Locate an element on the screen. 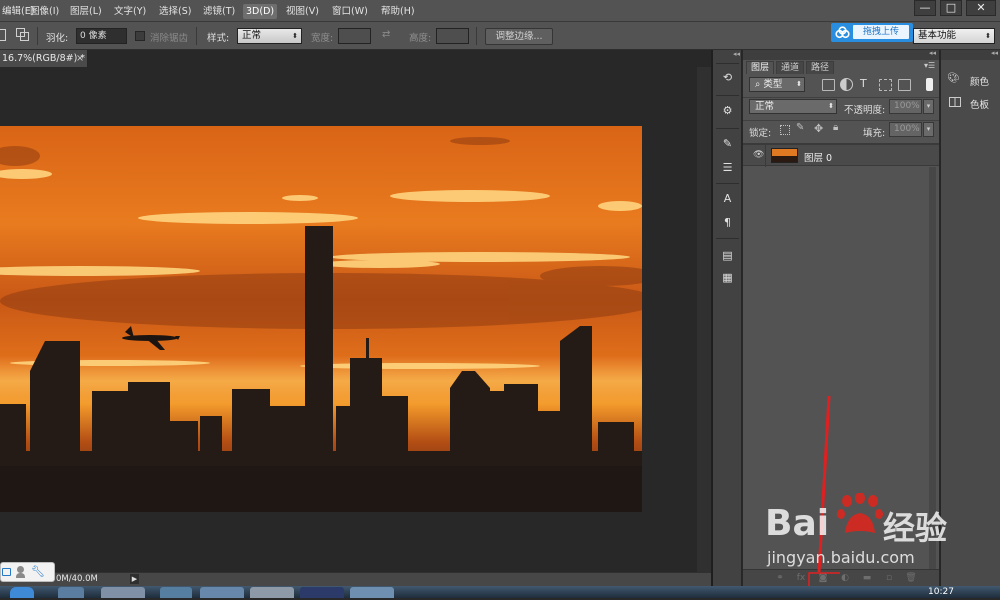 This screenshot has height=600, width=1000. status-menu-arrow-icon: ▶ is located at coordinates (134, 579).